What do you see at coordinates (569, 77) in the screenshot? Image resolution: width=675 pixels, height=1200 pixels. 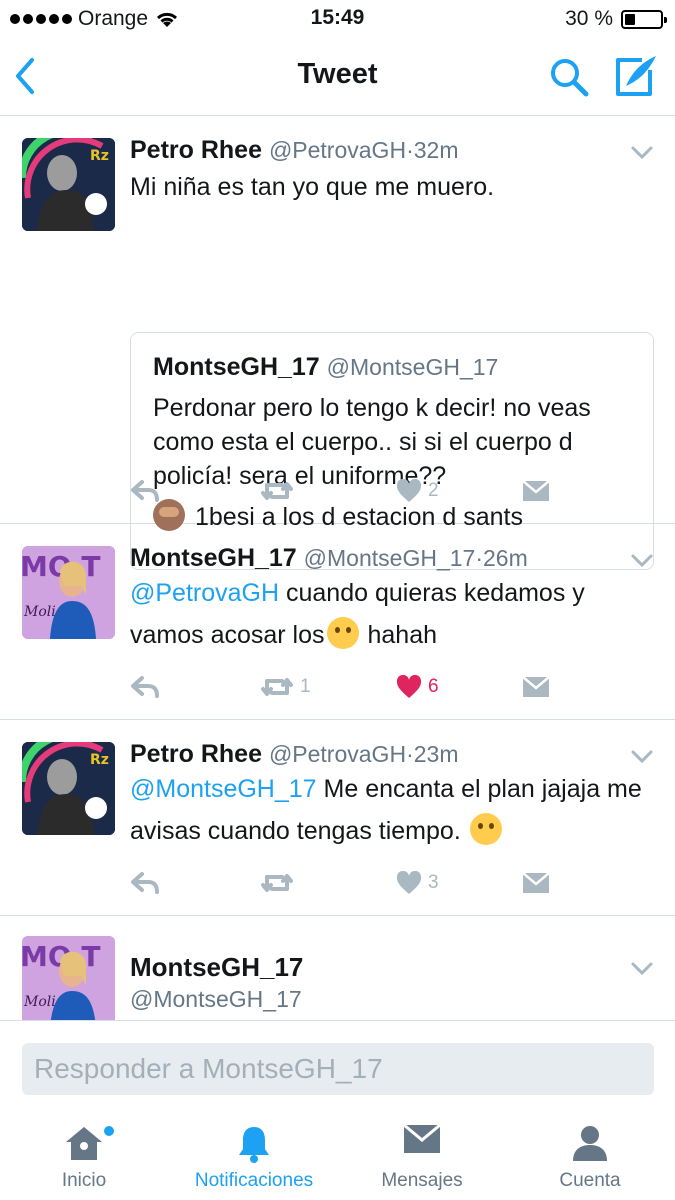 I see `search-icon` at bounding box center [569, 77].